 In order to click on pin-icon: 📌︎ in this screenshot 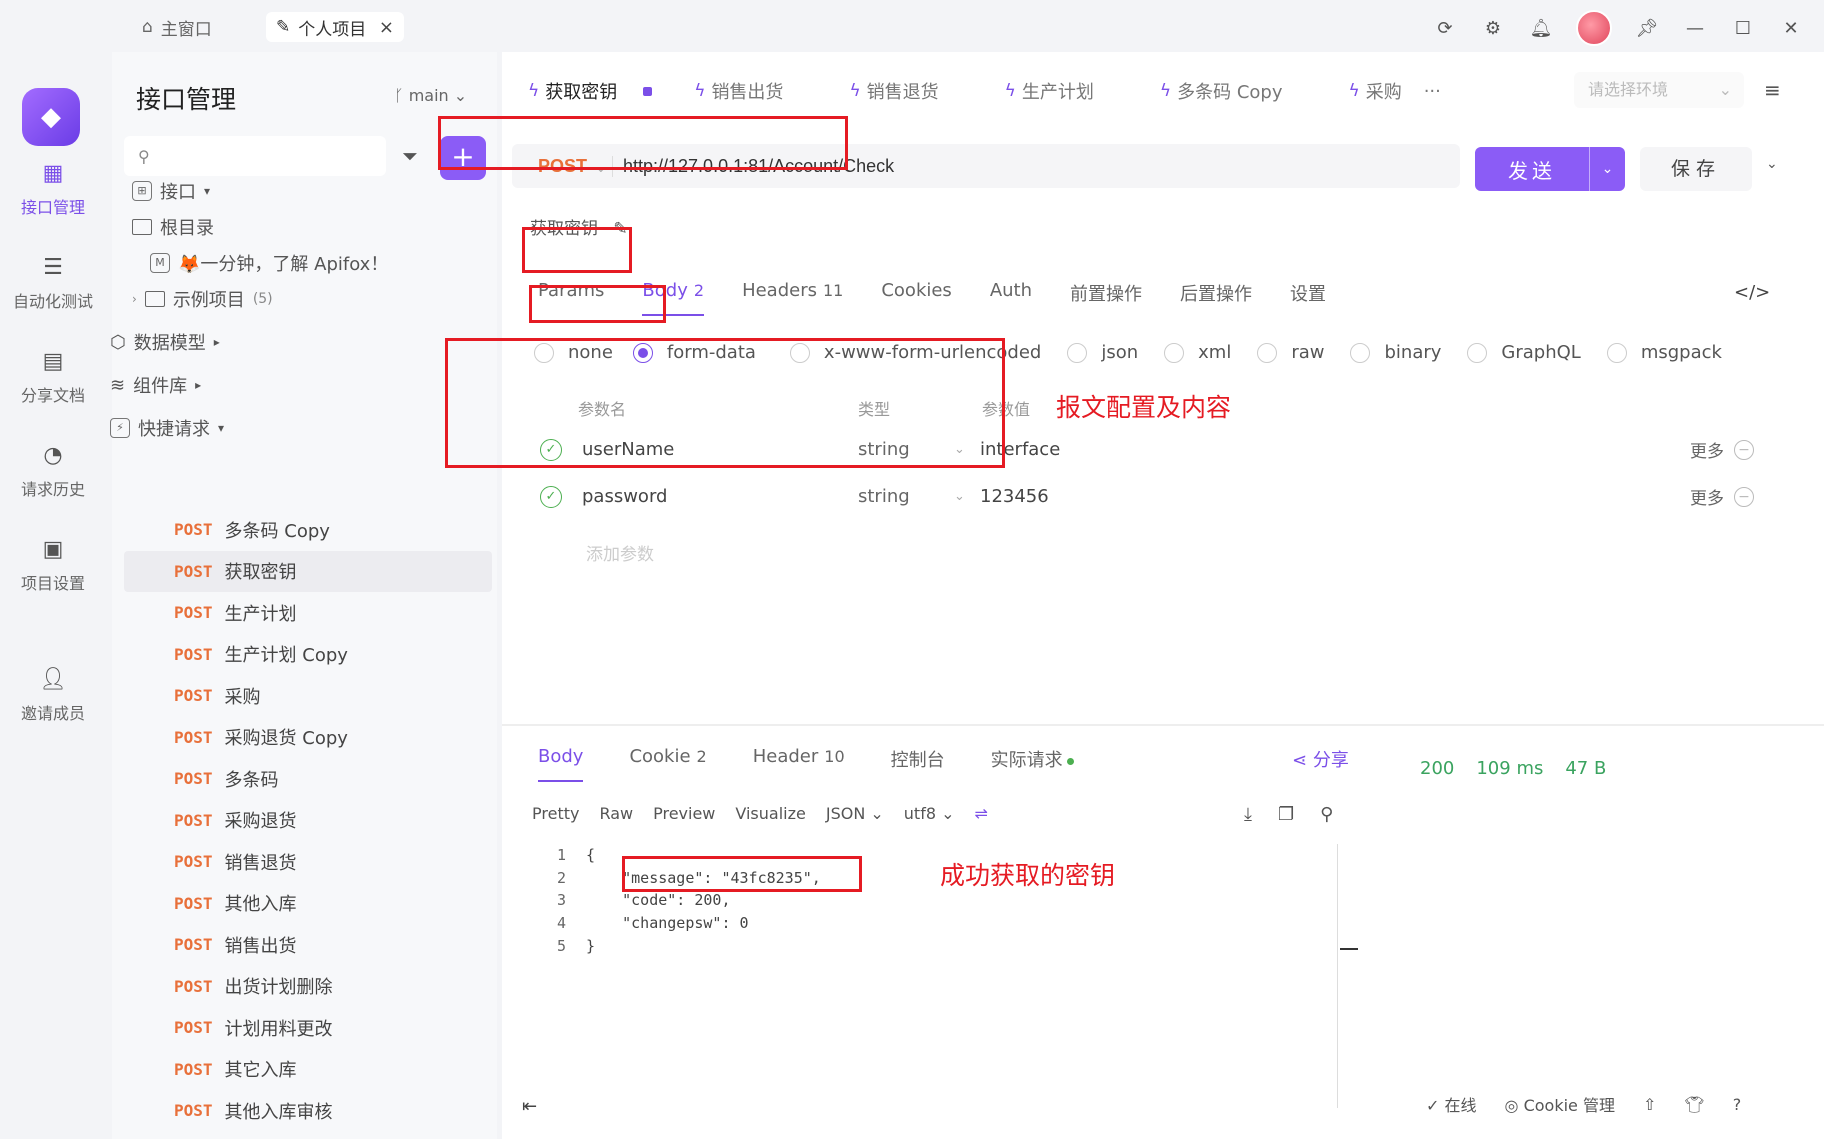, I will do `click(1647, 28)`.